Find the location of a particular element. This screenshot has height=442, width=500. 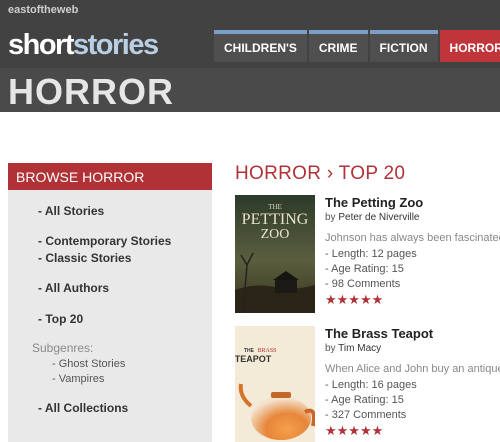

story-title: The Brass Teapot is located at coordinates (412, 334).